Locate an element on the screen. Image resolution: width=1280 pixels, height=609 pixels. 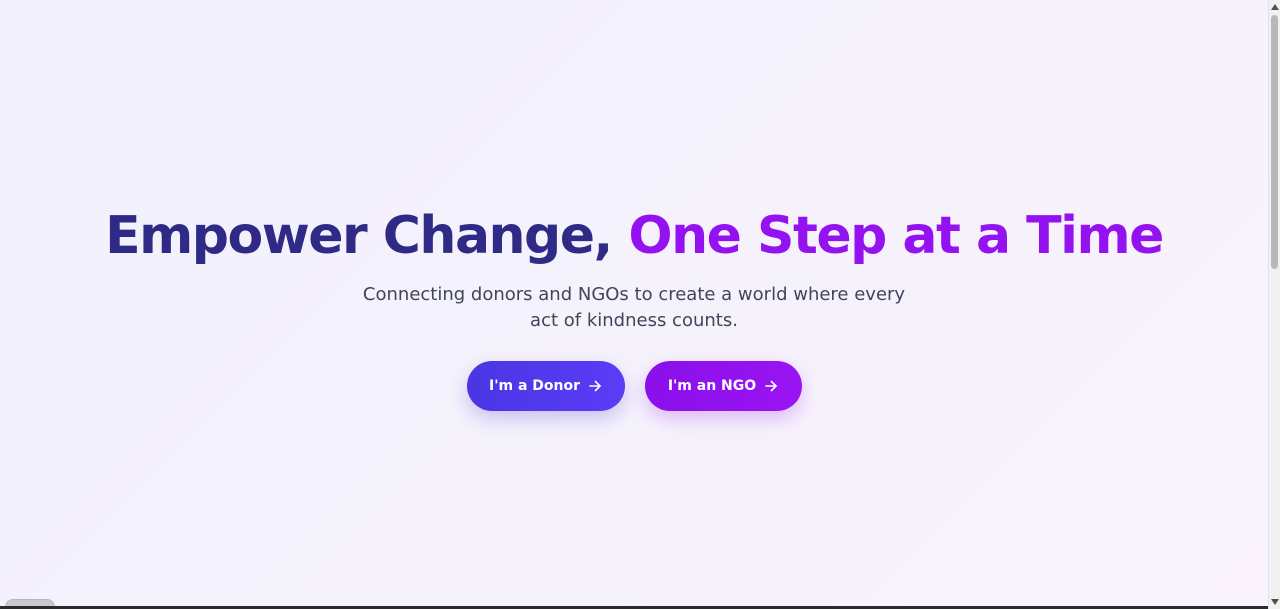
triangle-up-icon is located at coordinates (1274, 7).